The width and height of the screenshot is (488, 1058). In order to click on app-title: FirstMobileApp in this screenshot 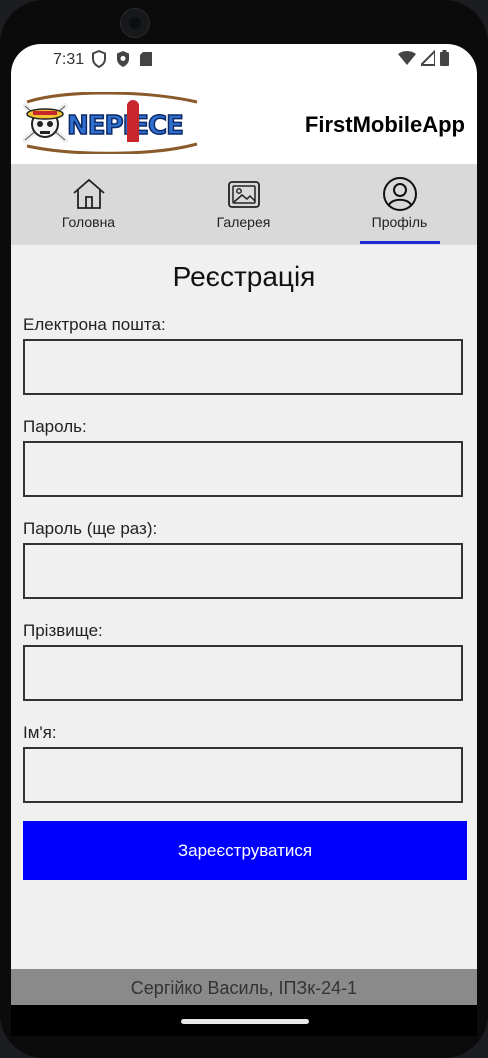, I will do `click(384, 124)`.